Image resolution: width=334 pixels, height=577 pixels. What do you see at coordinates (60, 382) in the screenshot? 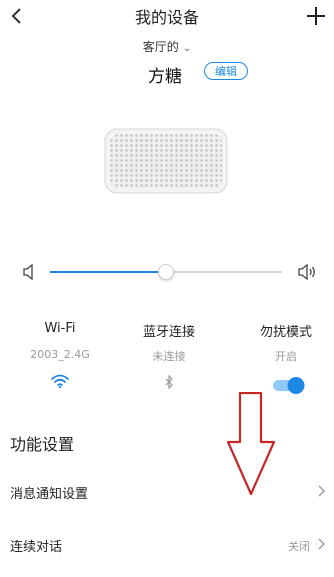
I see `wifi-icon` at bounding box center [60, 382].